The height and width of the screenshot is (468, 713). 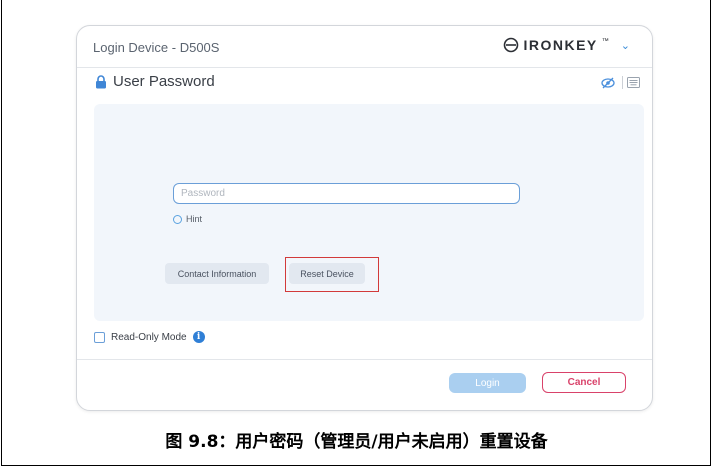 What do you see at coordinates (364, 67) in the screenshot?
I see `title-divider` at bounding box center [364, 67].